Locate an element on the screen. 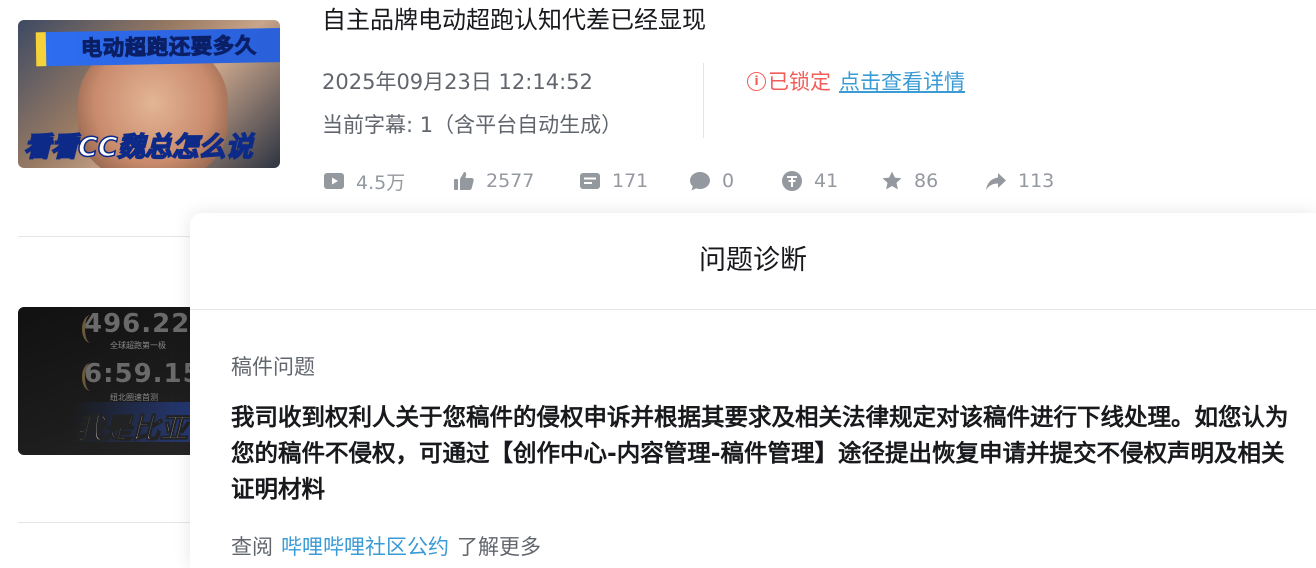  video-title: 自主品牌电动超跑认知代差已经显现 is located at coordinates (514, 17).